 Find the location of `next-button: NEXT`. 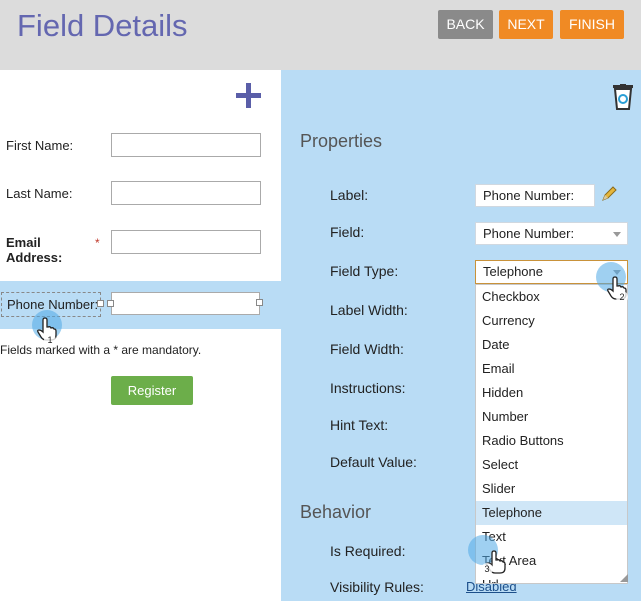

next-button: NEXT is located at coordinates (526, 24).